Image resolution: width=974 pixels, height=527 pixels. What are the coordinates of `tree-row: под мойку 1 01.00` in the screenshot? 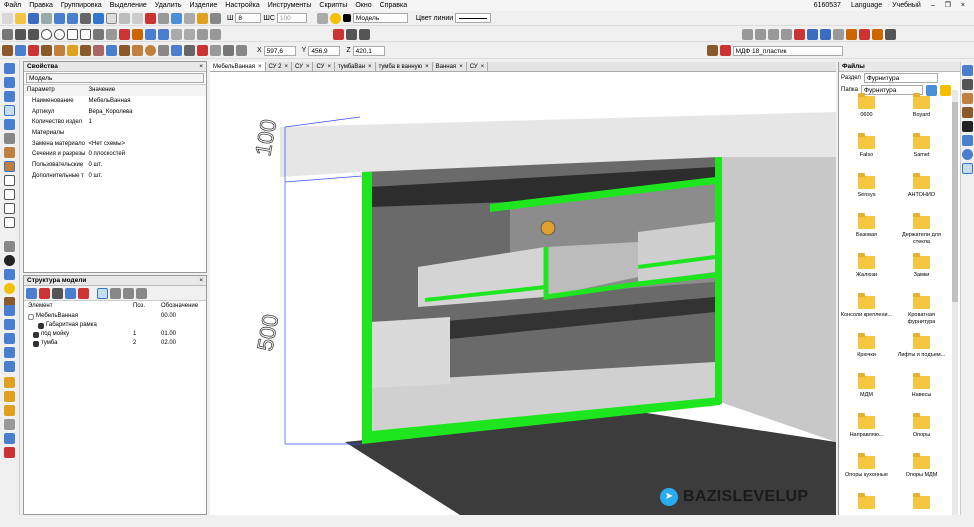 It's located at (115, 334).